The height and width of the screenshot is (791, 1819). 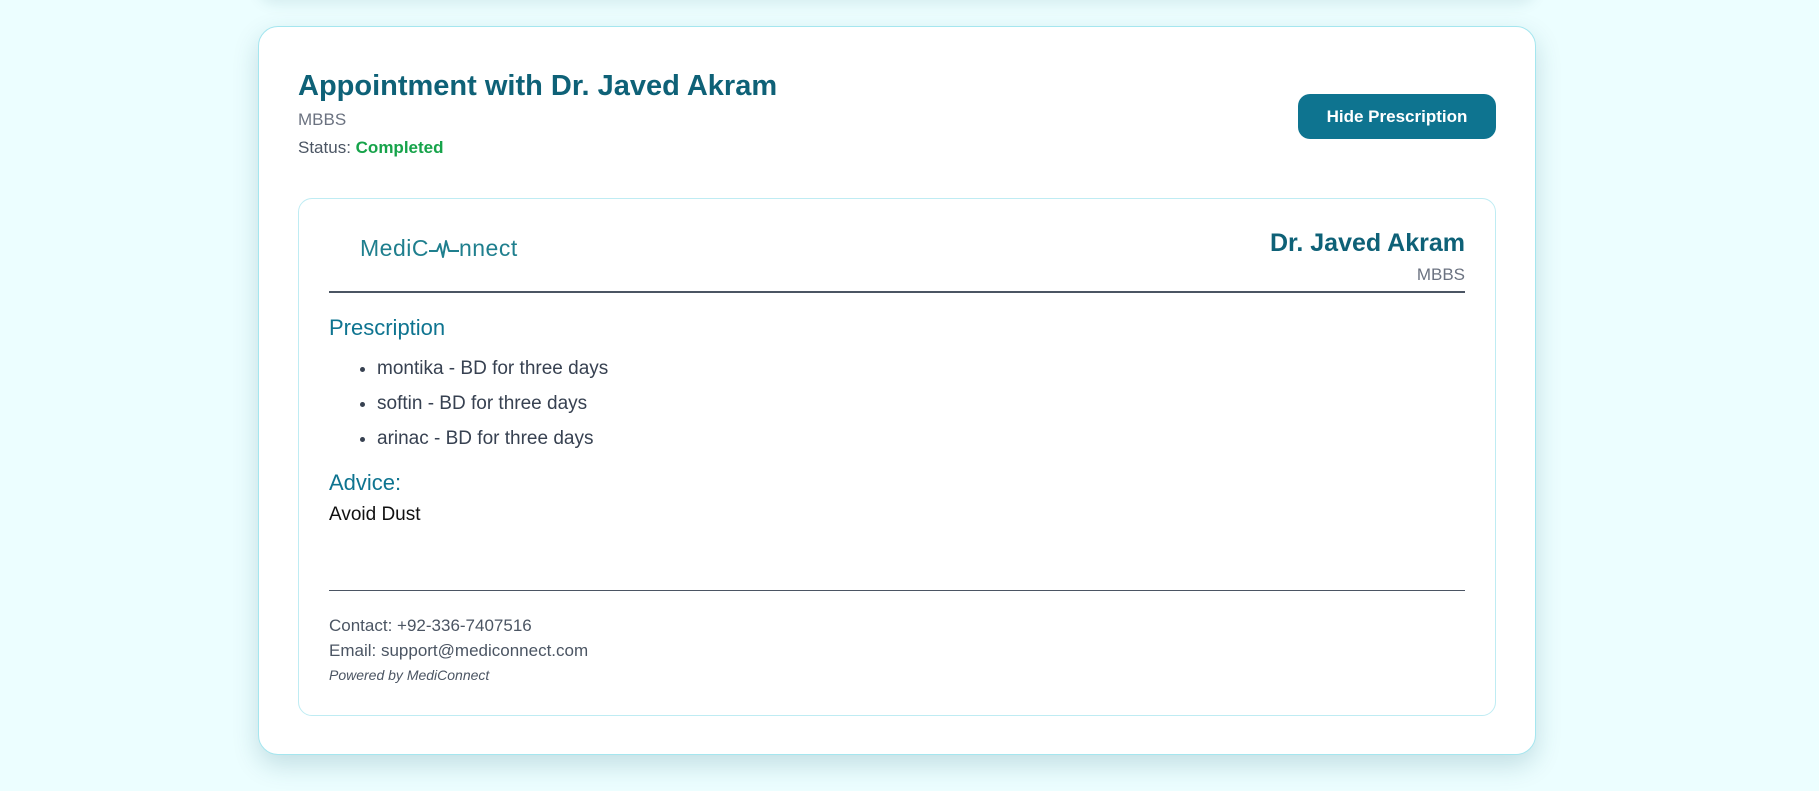 What do you see at coordinates (430, 625) in the screenshot?
I see `contact-phone: Contact: +92-336-7407516` at bounding box center [430, 625].